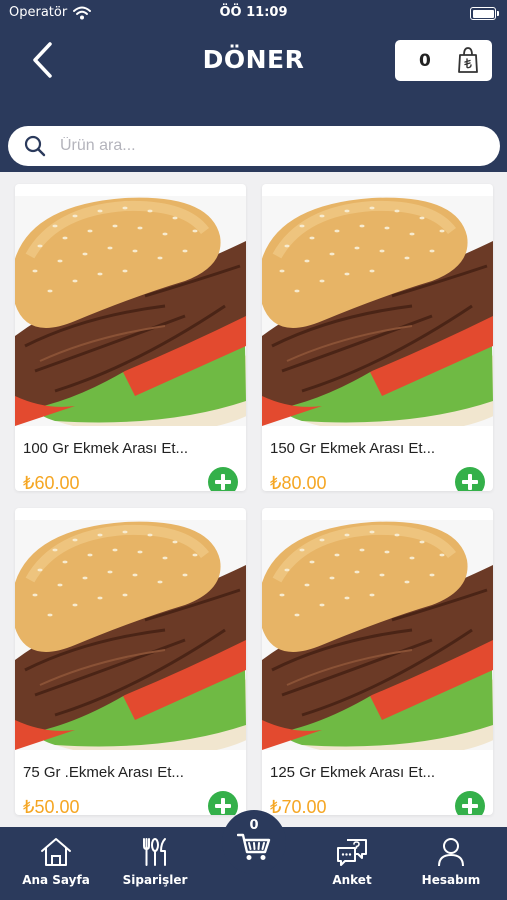 The width and height of the screenshot is (507, 900). I want to click on center-cart-count: 0, so click(254, 825).